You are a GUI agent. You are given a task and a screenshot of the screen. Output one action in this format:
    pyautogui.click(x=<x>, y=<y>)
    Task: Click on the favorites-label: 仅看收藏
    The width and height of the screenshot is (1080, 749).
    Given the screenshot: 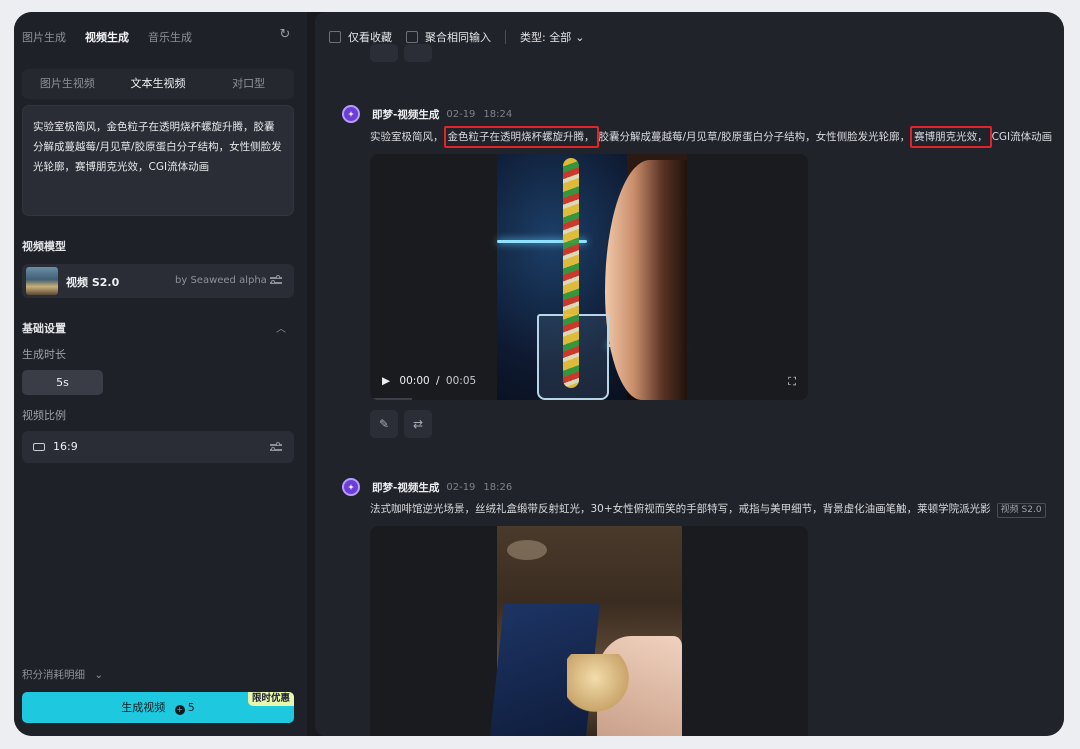 What is the action you would take?
    pyautogui.click(x=370, y=37)
    